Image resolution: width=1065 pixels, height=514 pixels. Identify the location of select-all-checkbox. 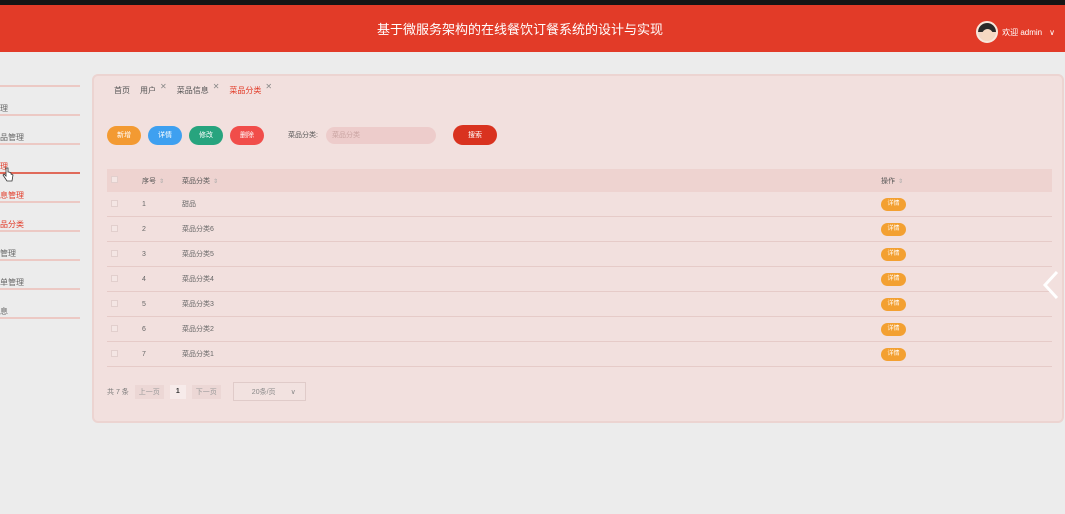
(114, 179).